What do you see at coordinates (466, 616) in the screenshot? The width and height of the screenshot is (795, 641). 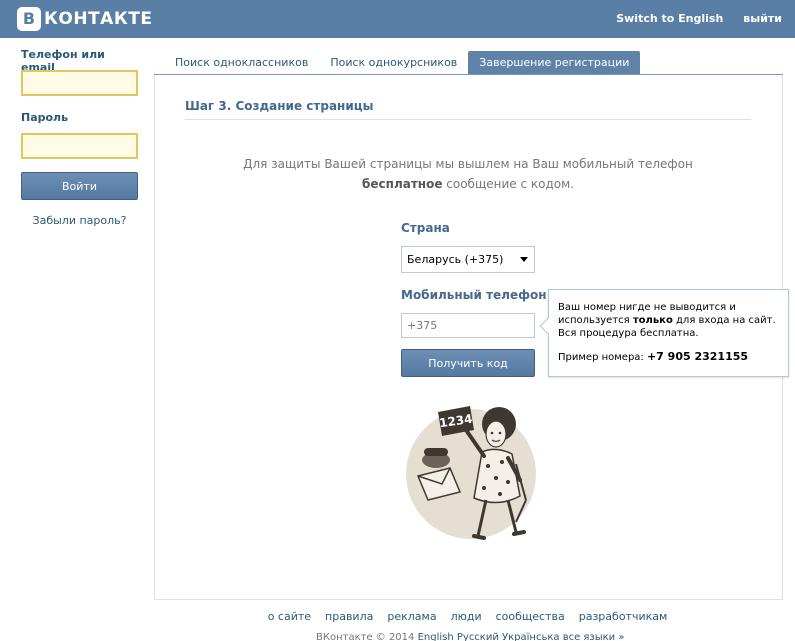 I see `footer-link-people: люди` at bounding box center [466, 616].